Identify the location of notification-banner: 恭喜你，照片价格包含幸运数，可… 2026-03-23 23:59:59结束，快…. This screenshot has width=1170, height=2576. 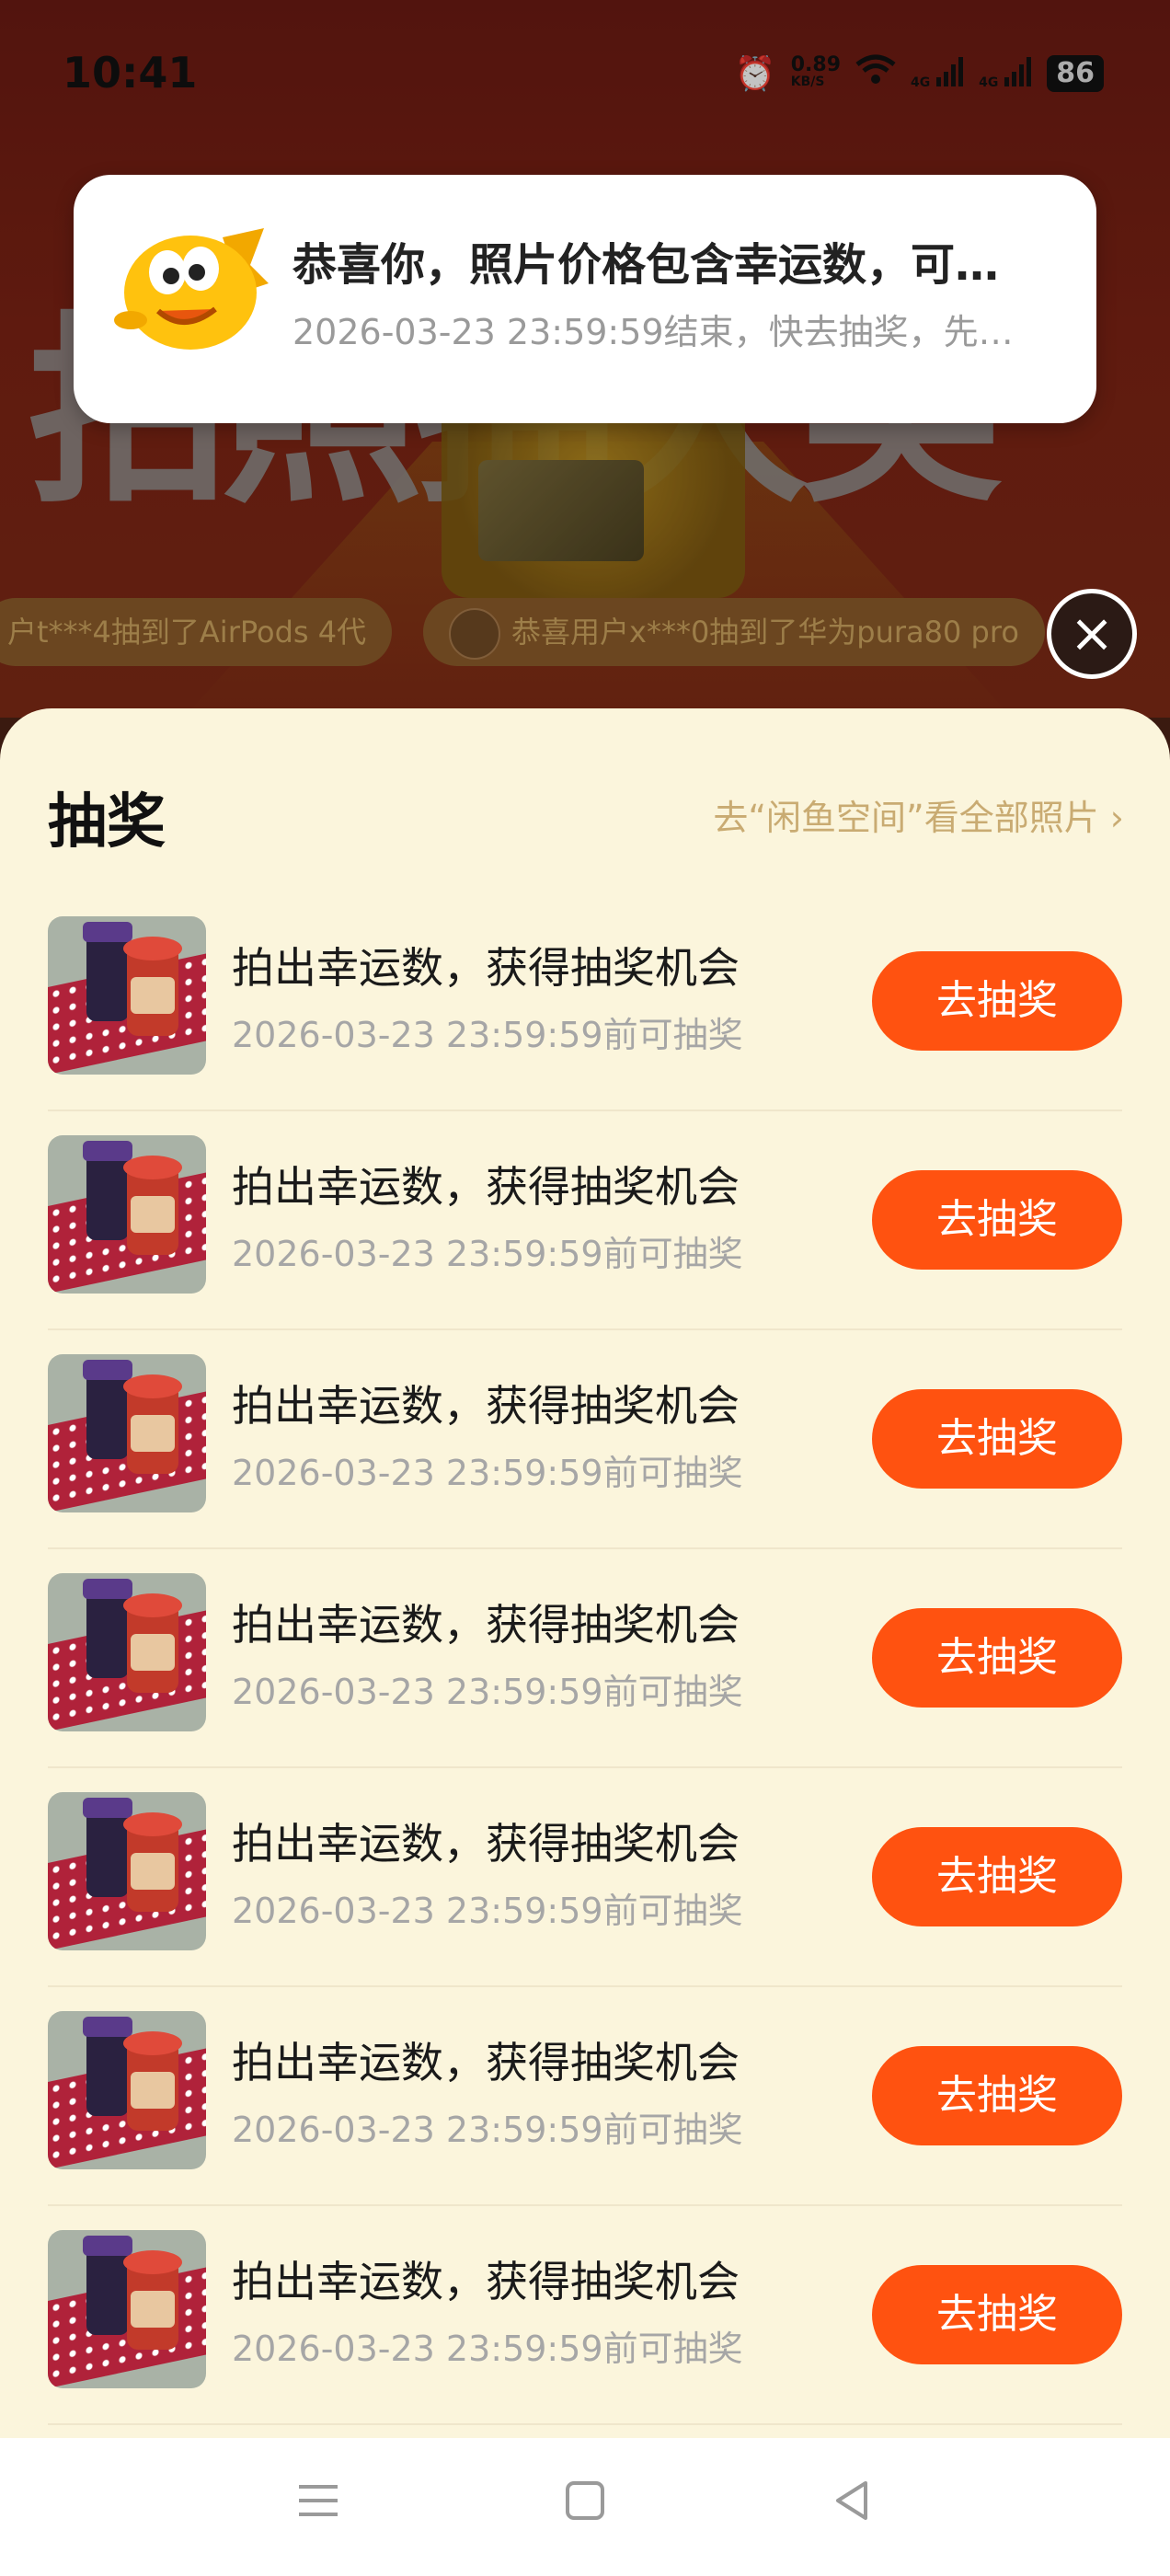
(585, 299).